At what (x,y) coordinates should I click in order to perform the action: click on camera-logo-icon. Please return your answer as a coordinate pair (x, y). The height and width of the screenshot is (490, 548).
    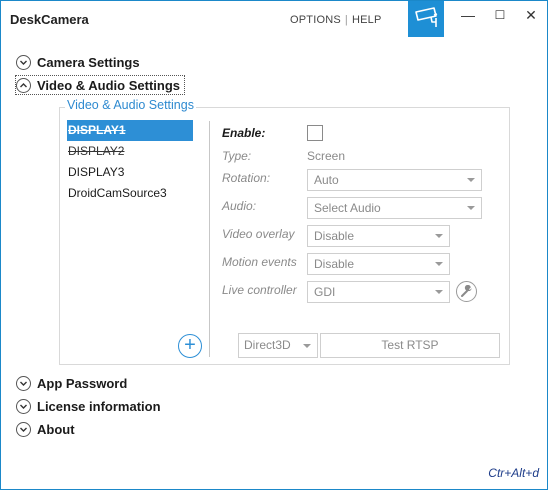
    Looking at the image, I should click on (426, 19).